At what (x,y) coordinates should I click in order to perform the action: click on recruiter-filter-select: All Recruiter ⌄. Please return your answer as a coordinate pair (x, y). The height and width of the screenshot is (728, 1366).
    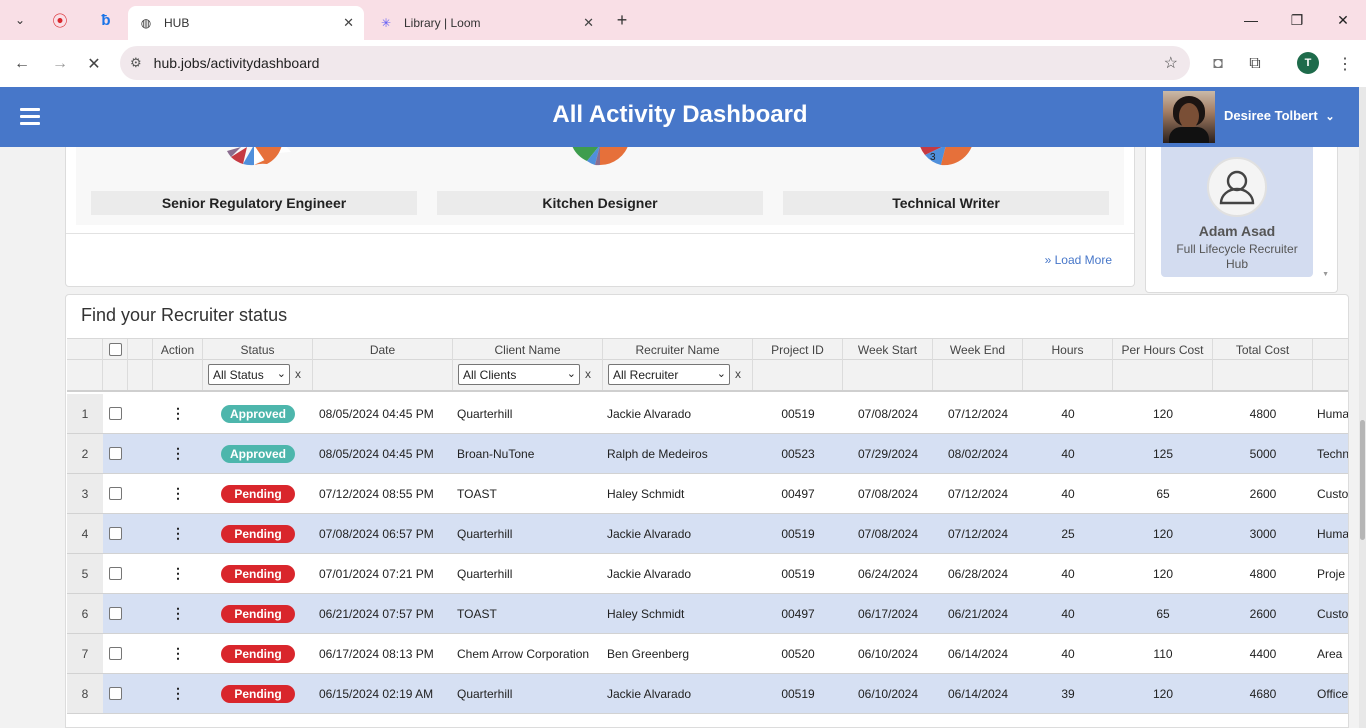
    Looking at the image, I should click on (669, 374).